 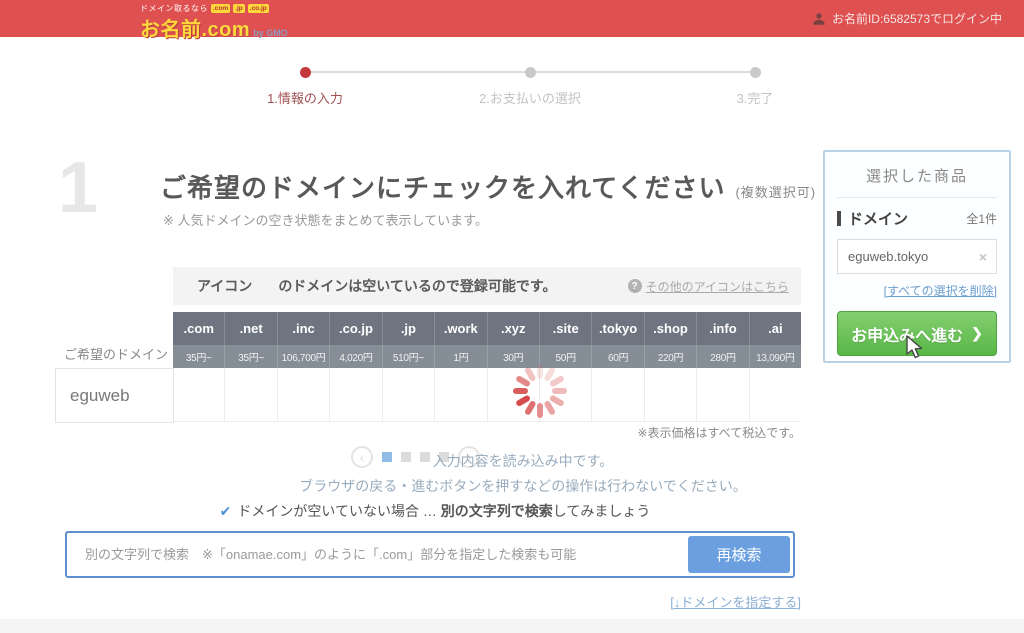 I want to click on cart-category-label: ドメイン, so click(x=878, y=219).